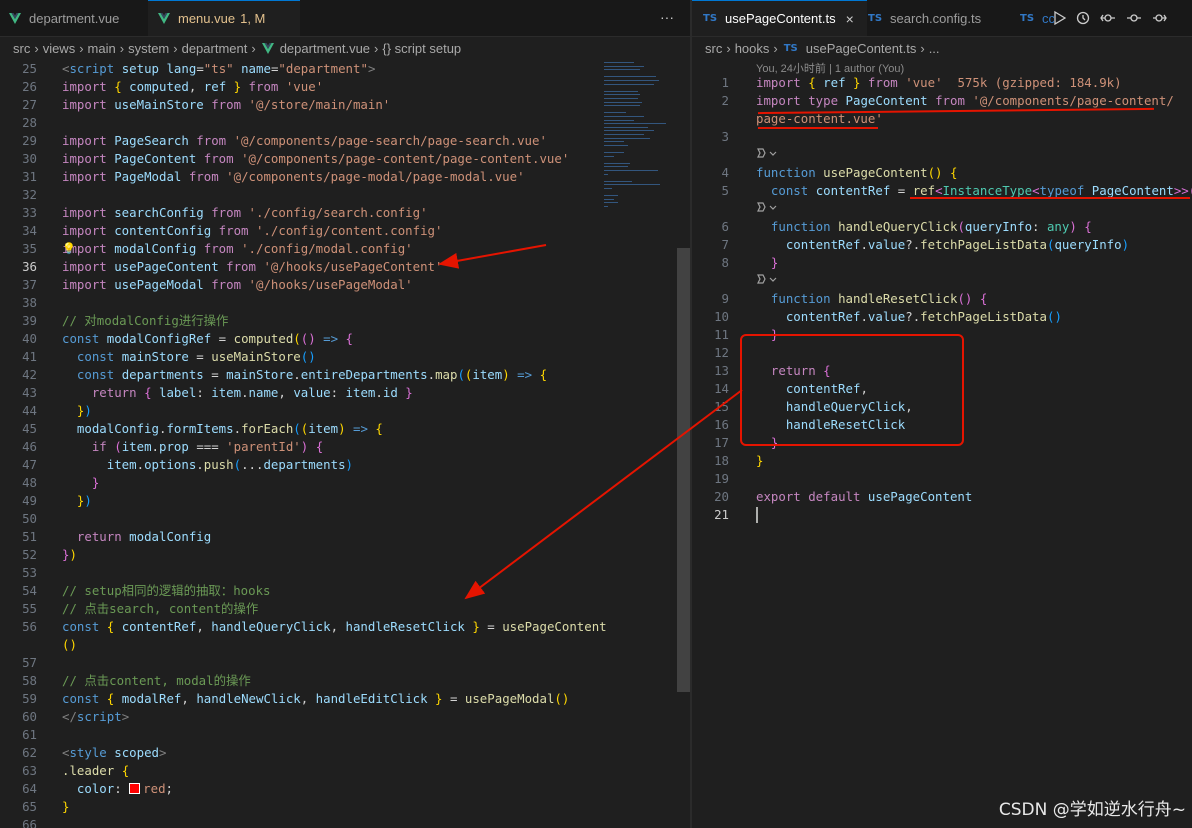 This screenshot has width=1192, height=828. I want to click on arrow-to-usage, so click(603, 494).